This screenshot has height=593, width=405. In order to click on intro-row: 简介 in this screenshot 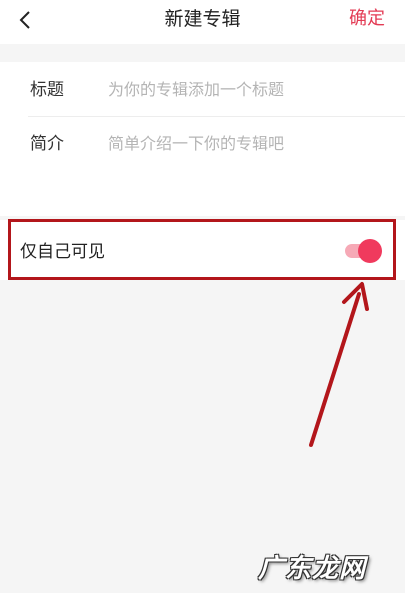, I will do `click(202, 143)`.